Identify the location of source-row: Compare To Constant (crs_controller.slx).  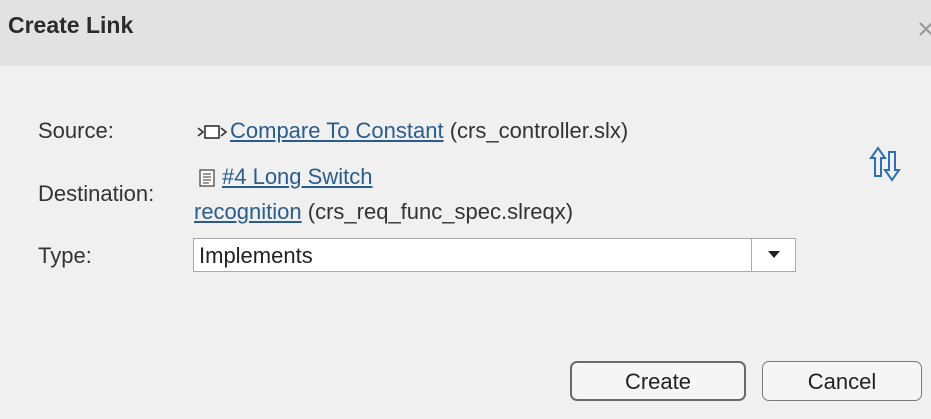
(412, 131).